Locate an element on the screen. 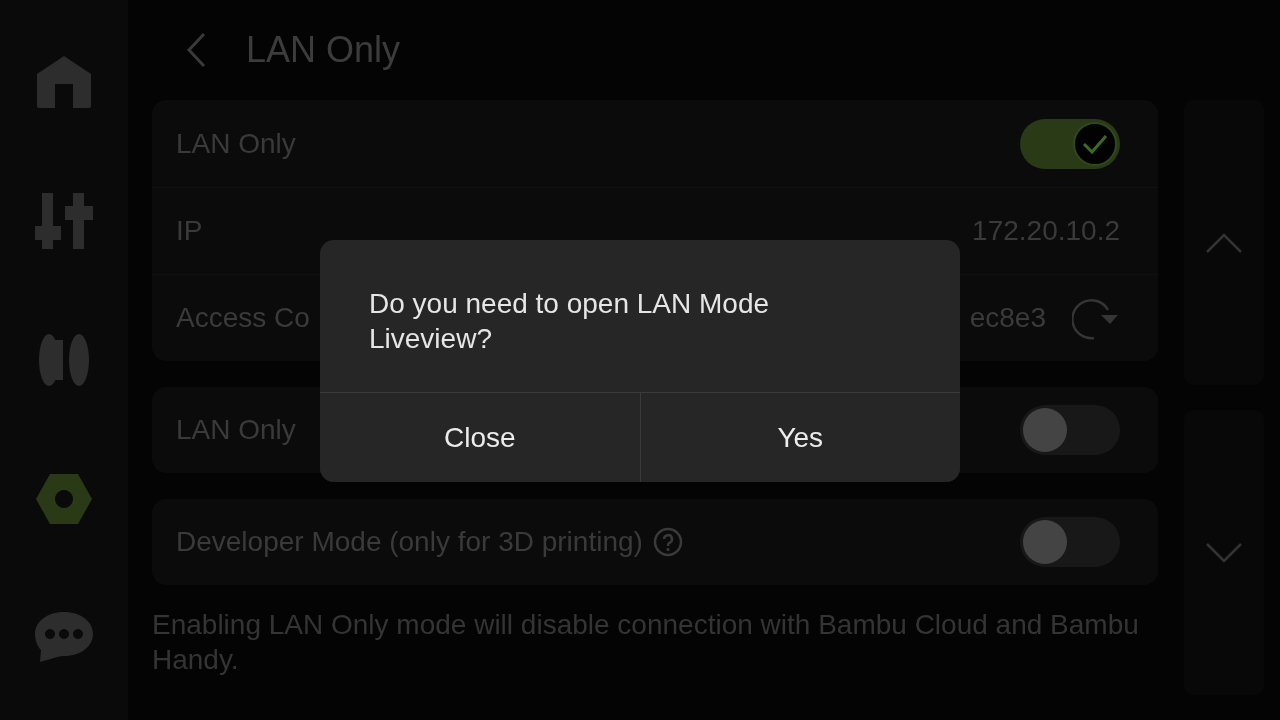 The image size is (1280, 720). scroll-up-button is located at coordinates (1224, 242).